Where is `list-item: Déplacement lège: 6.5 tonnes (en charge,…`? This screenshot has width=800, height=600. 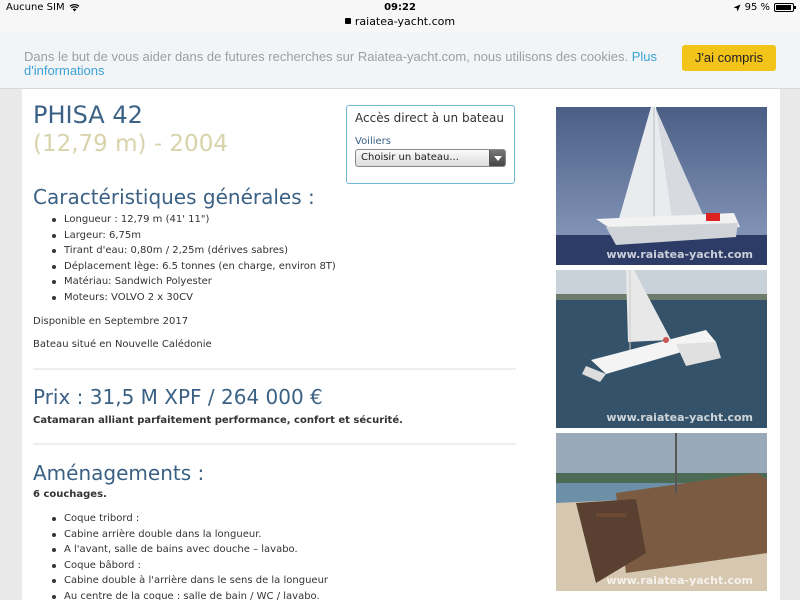
list-item: Déplacement lège: 6.5 tonnes (en charge,… is located at coordinates (184, 267).